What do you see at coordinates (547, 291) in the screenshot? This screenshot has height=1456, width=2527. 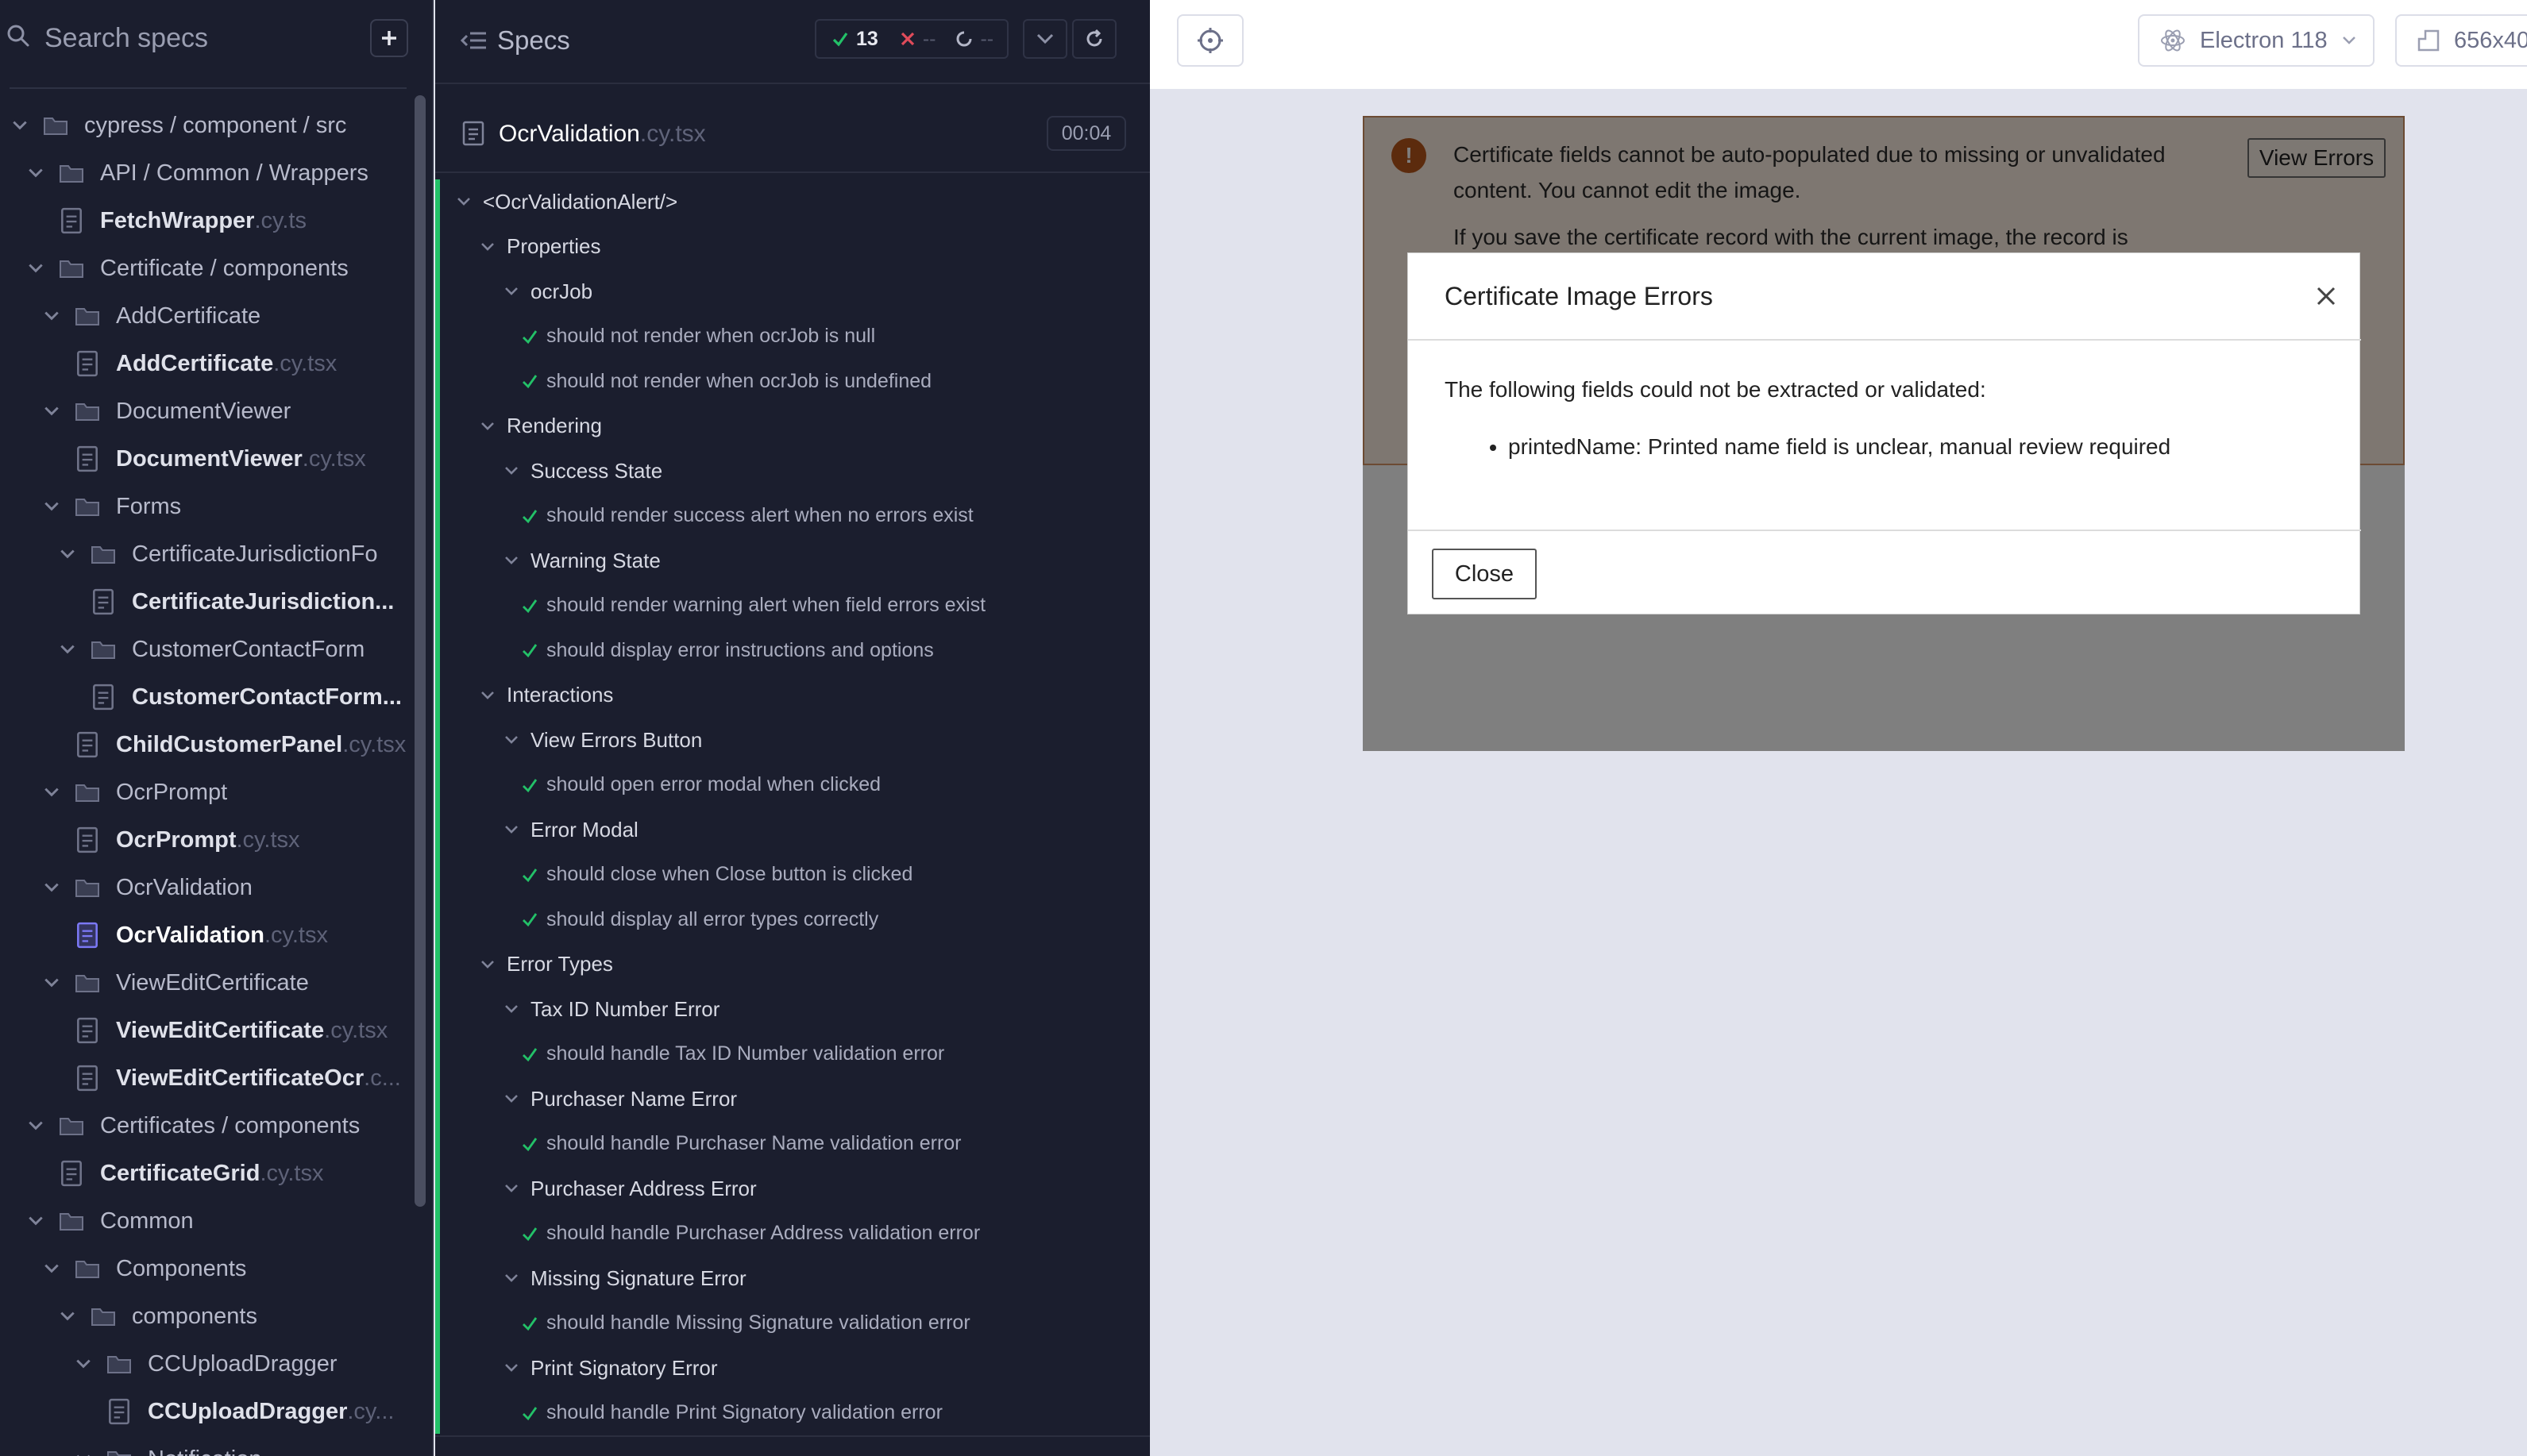 I see `suite-item: ocrJob` at bounding box center [547, 291].